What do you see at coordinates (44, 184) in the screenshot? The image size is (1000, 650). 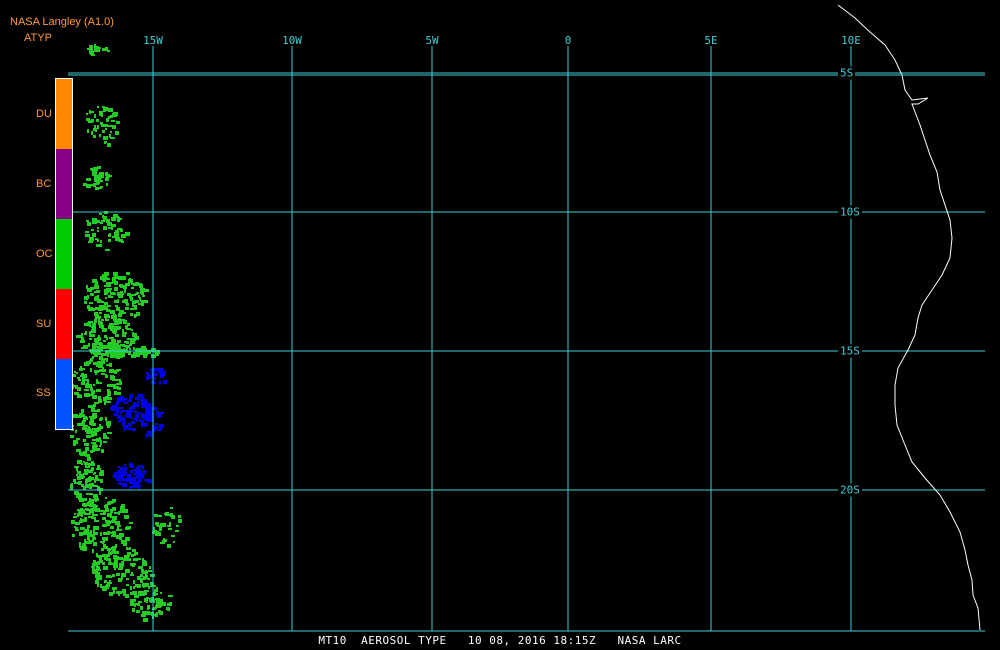 I see `legend-label-bc: BC` at bounding box center [44, 184].